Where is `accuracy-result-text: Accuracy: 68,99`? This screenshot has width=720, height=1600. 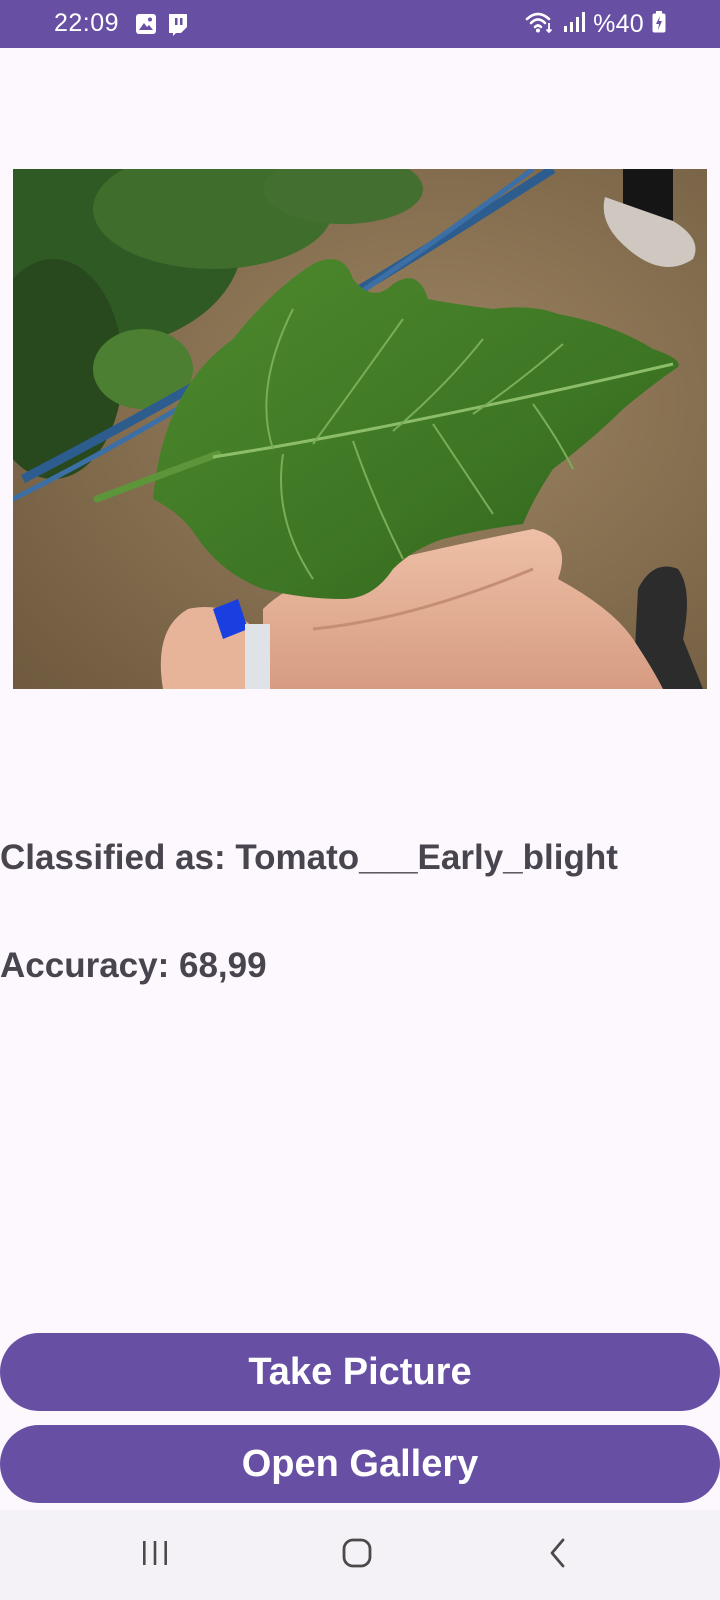 accuracy-result-text: Accuracy: 68,99 is located at coordinates (133, 965).